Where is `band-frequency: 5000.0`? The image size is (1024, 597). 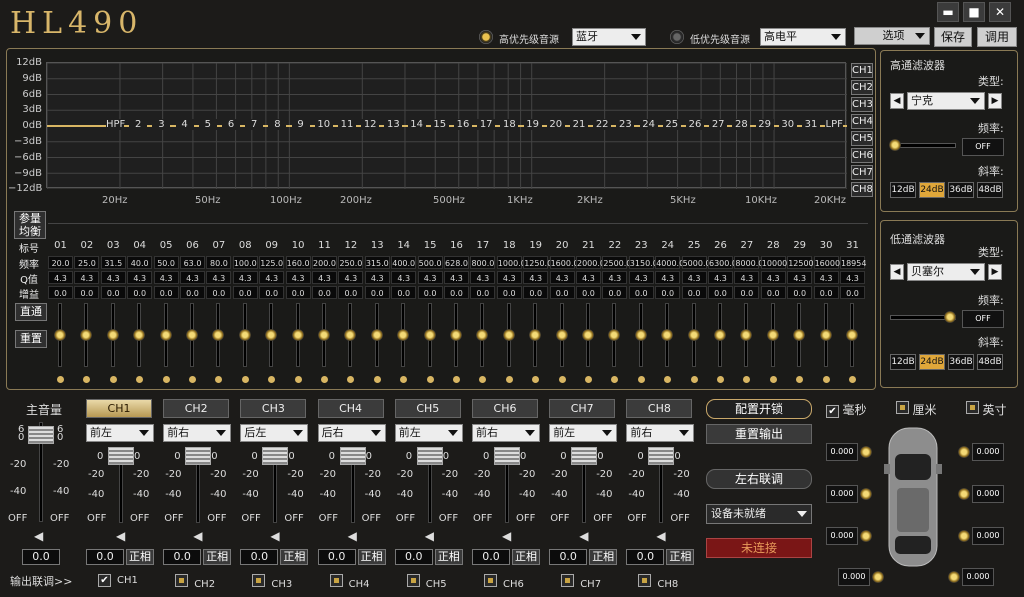 band-frequency: 5000.0 is located at coordinates (696, 262).